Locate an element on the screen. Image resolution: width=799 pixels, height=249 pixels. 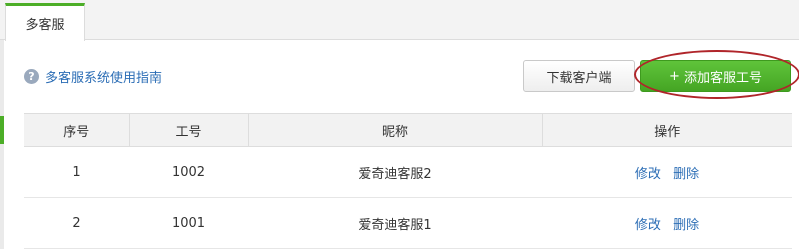
table-header-row: 序号 工号 昵称 操作 is located at coordinates (408, 130).